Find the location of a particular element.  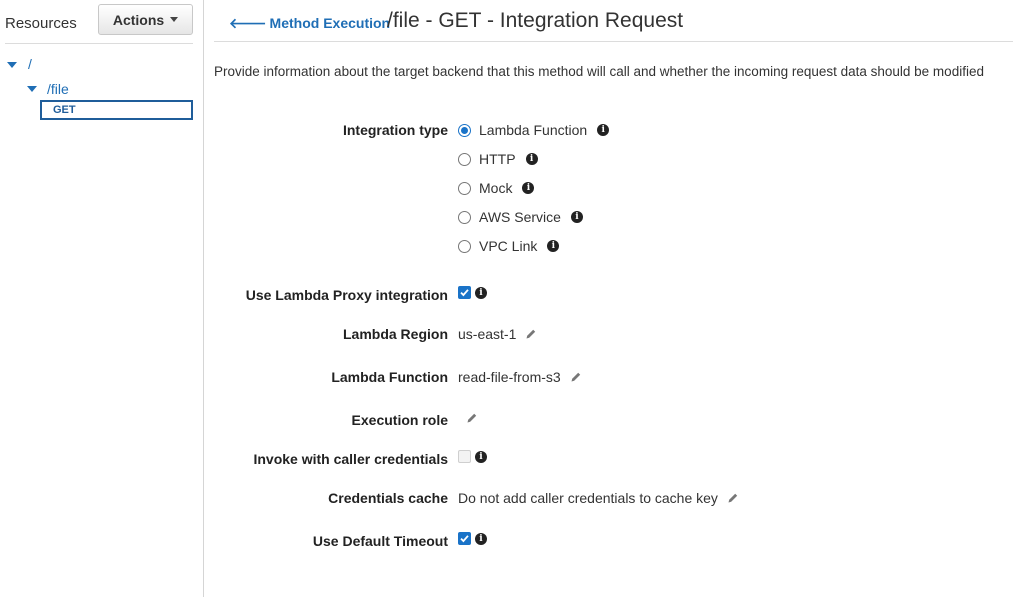

radio-label: HTTP is located at coordinates (497, 159).